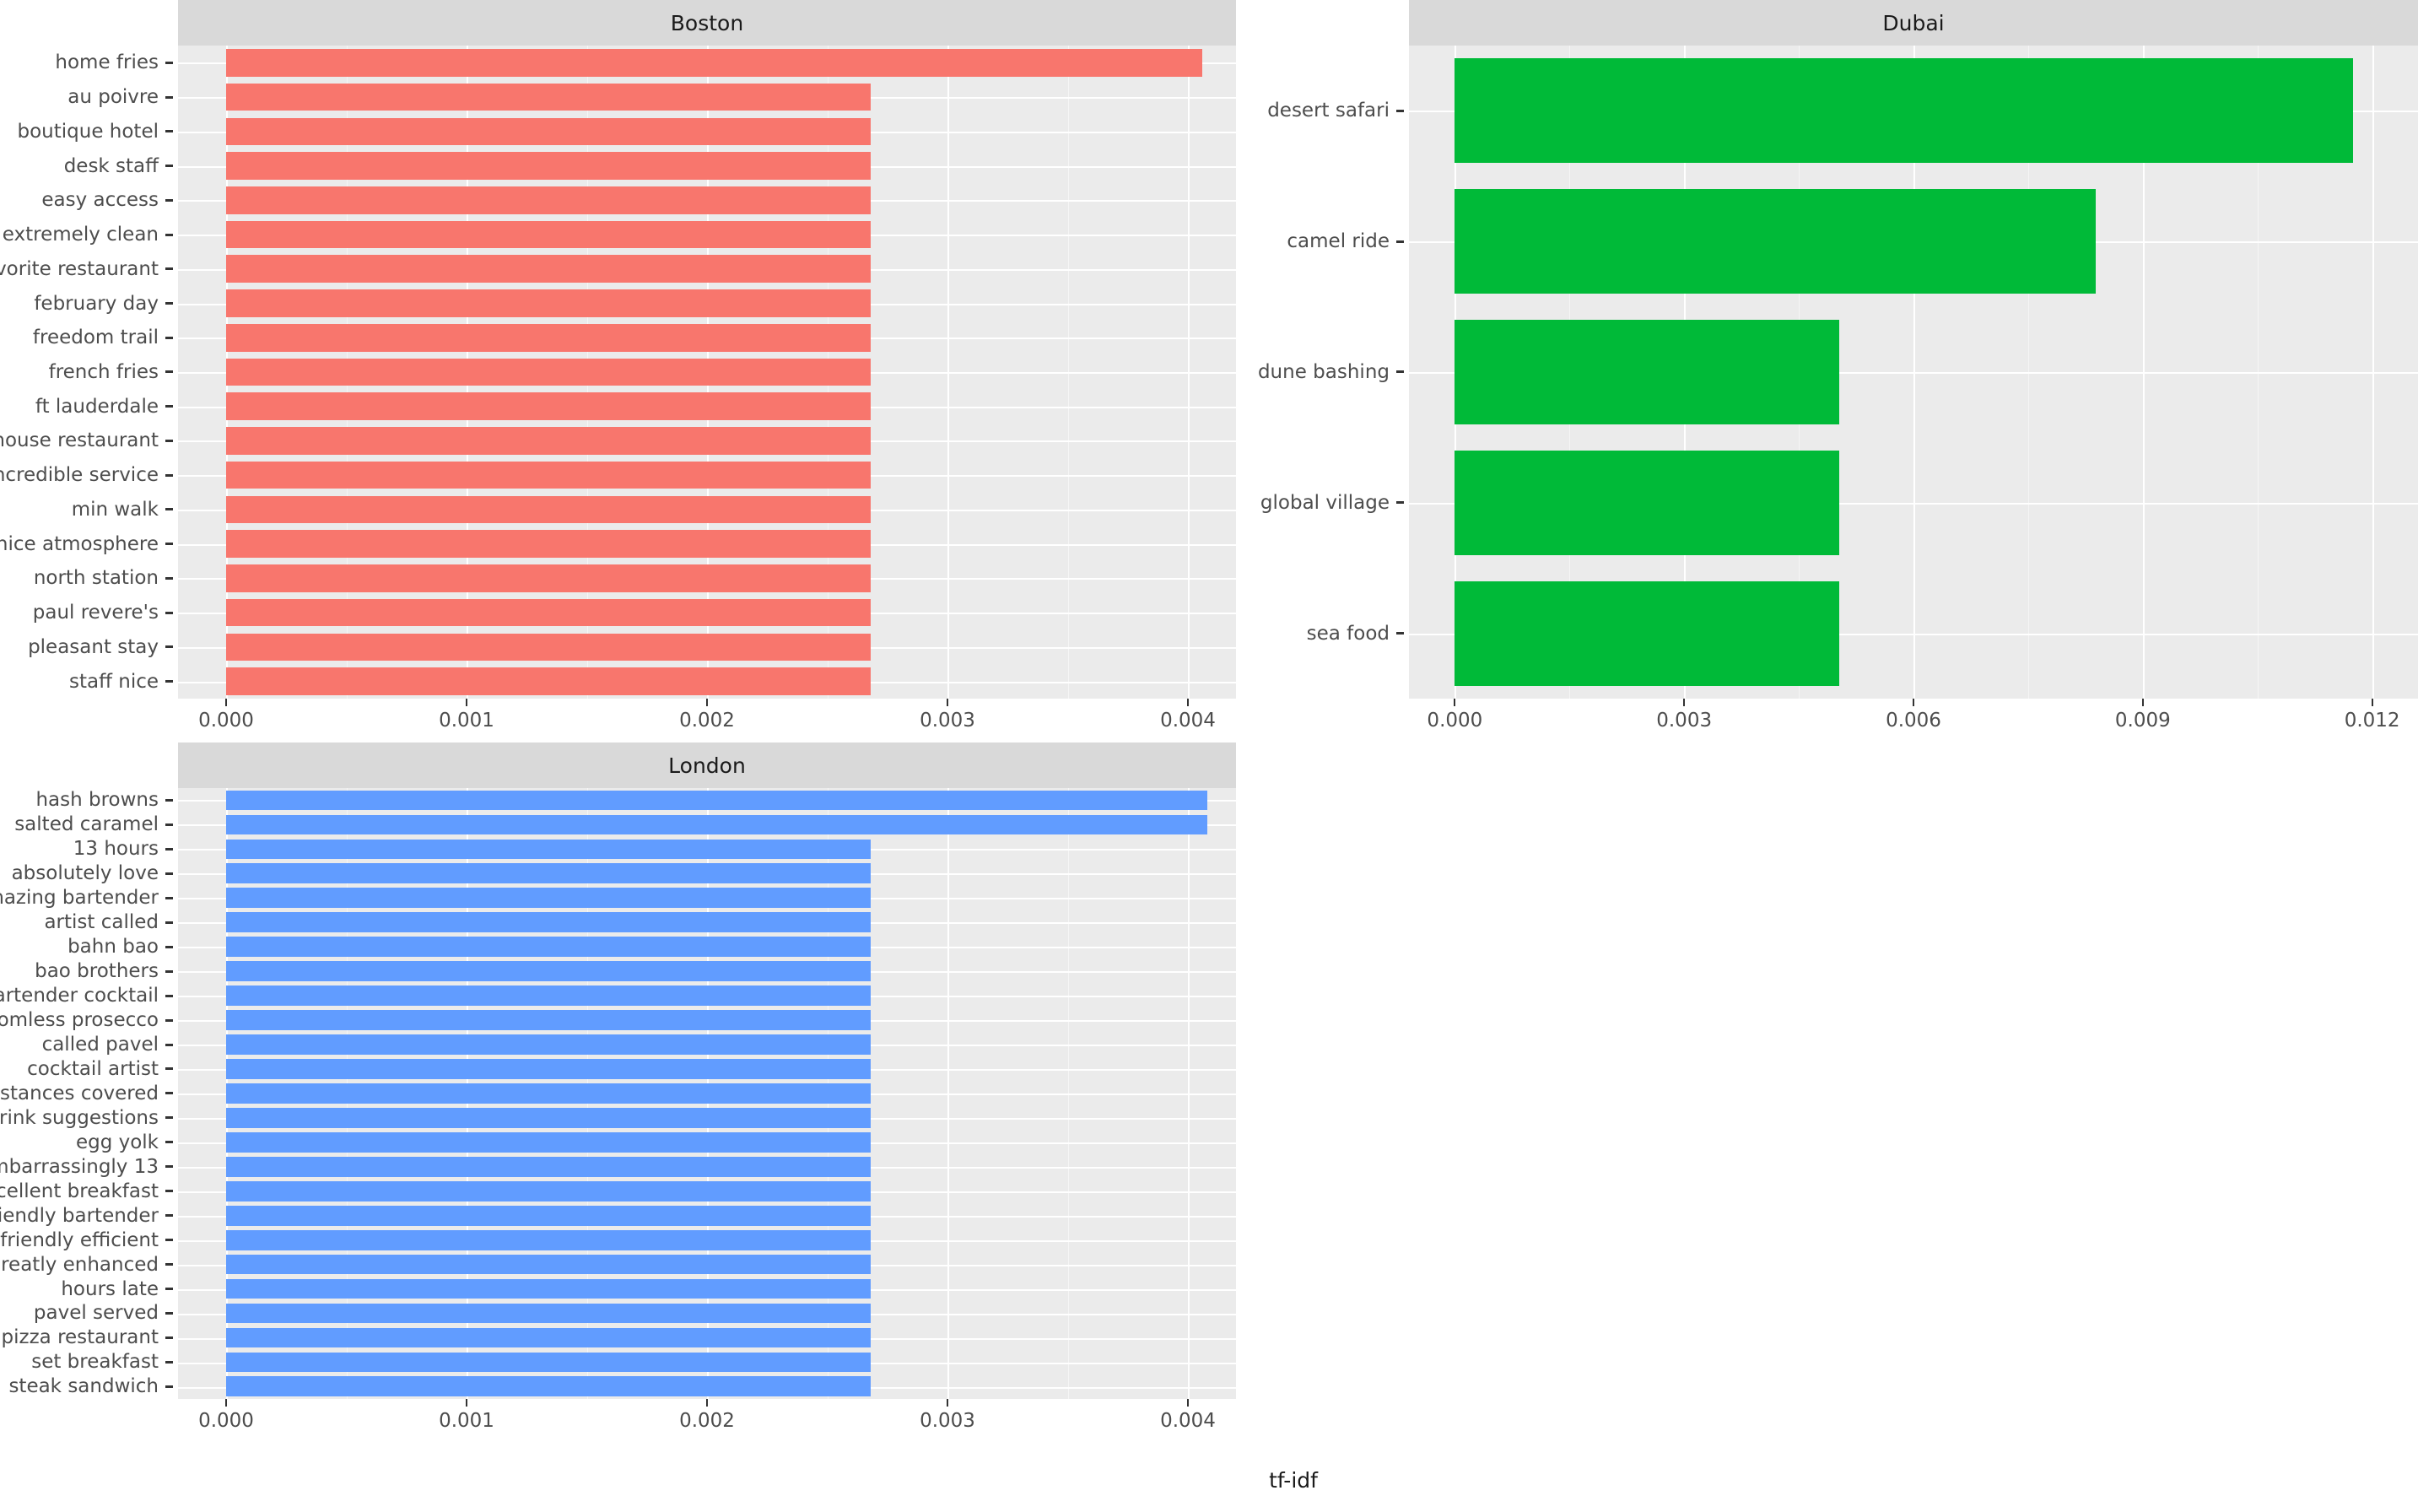 The image size is (2418, 1512). I want to click on y-tick-boston-17: pleasant stay, so click(89, 646).